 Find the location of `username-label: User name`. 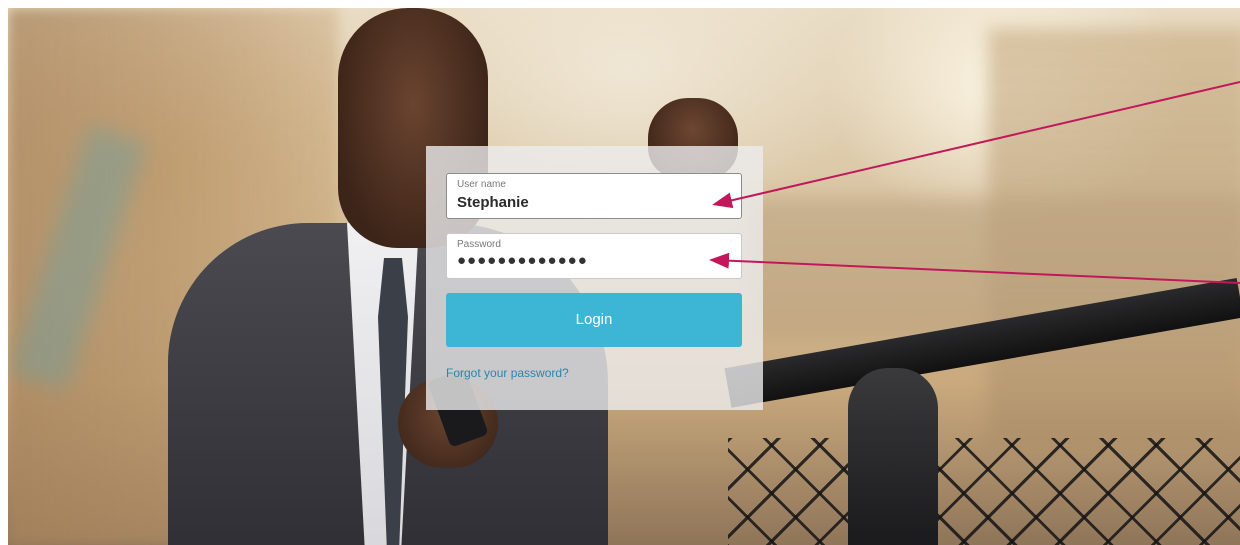

username-label: User name is located at coordinates (481, 184).